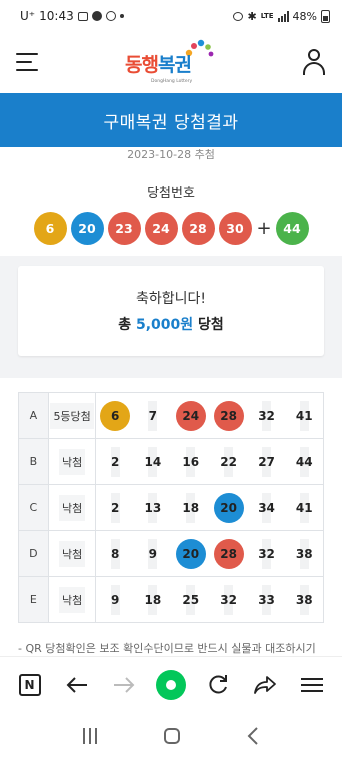 This screenshot has height=760, width=342. I want to click on bluetooth-icon: ✱, so click(252, 16).